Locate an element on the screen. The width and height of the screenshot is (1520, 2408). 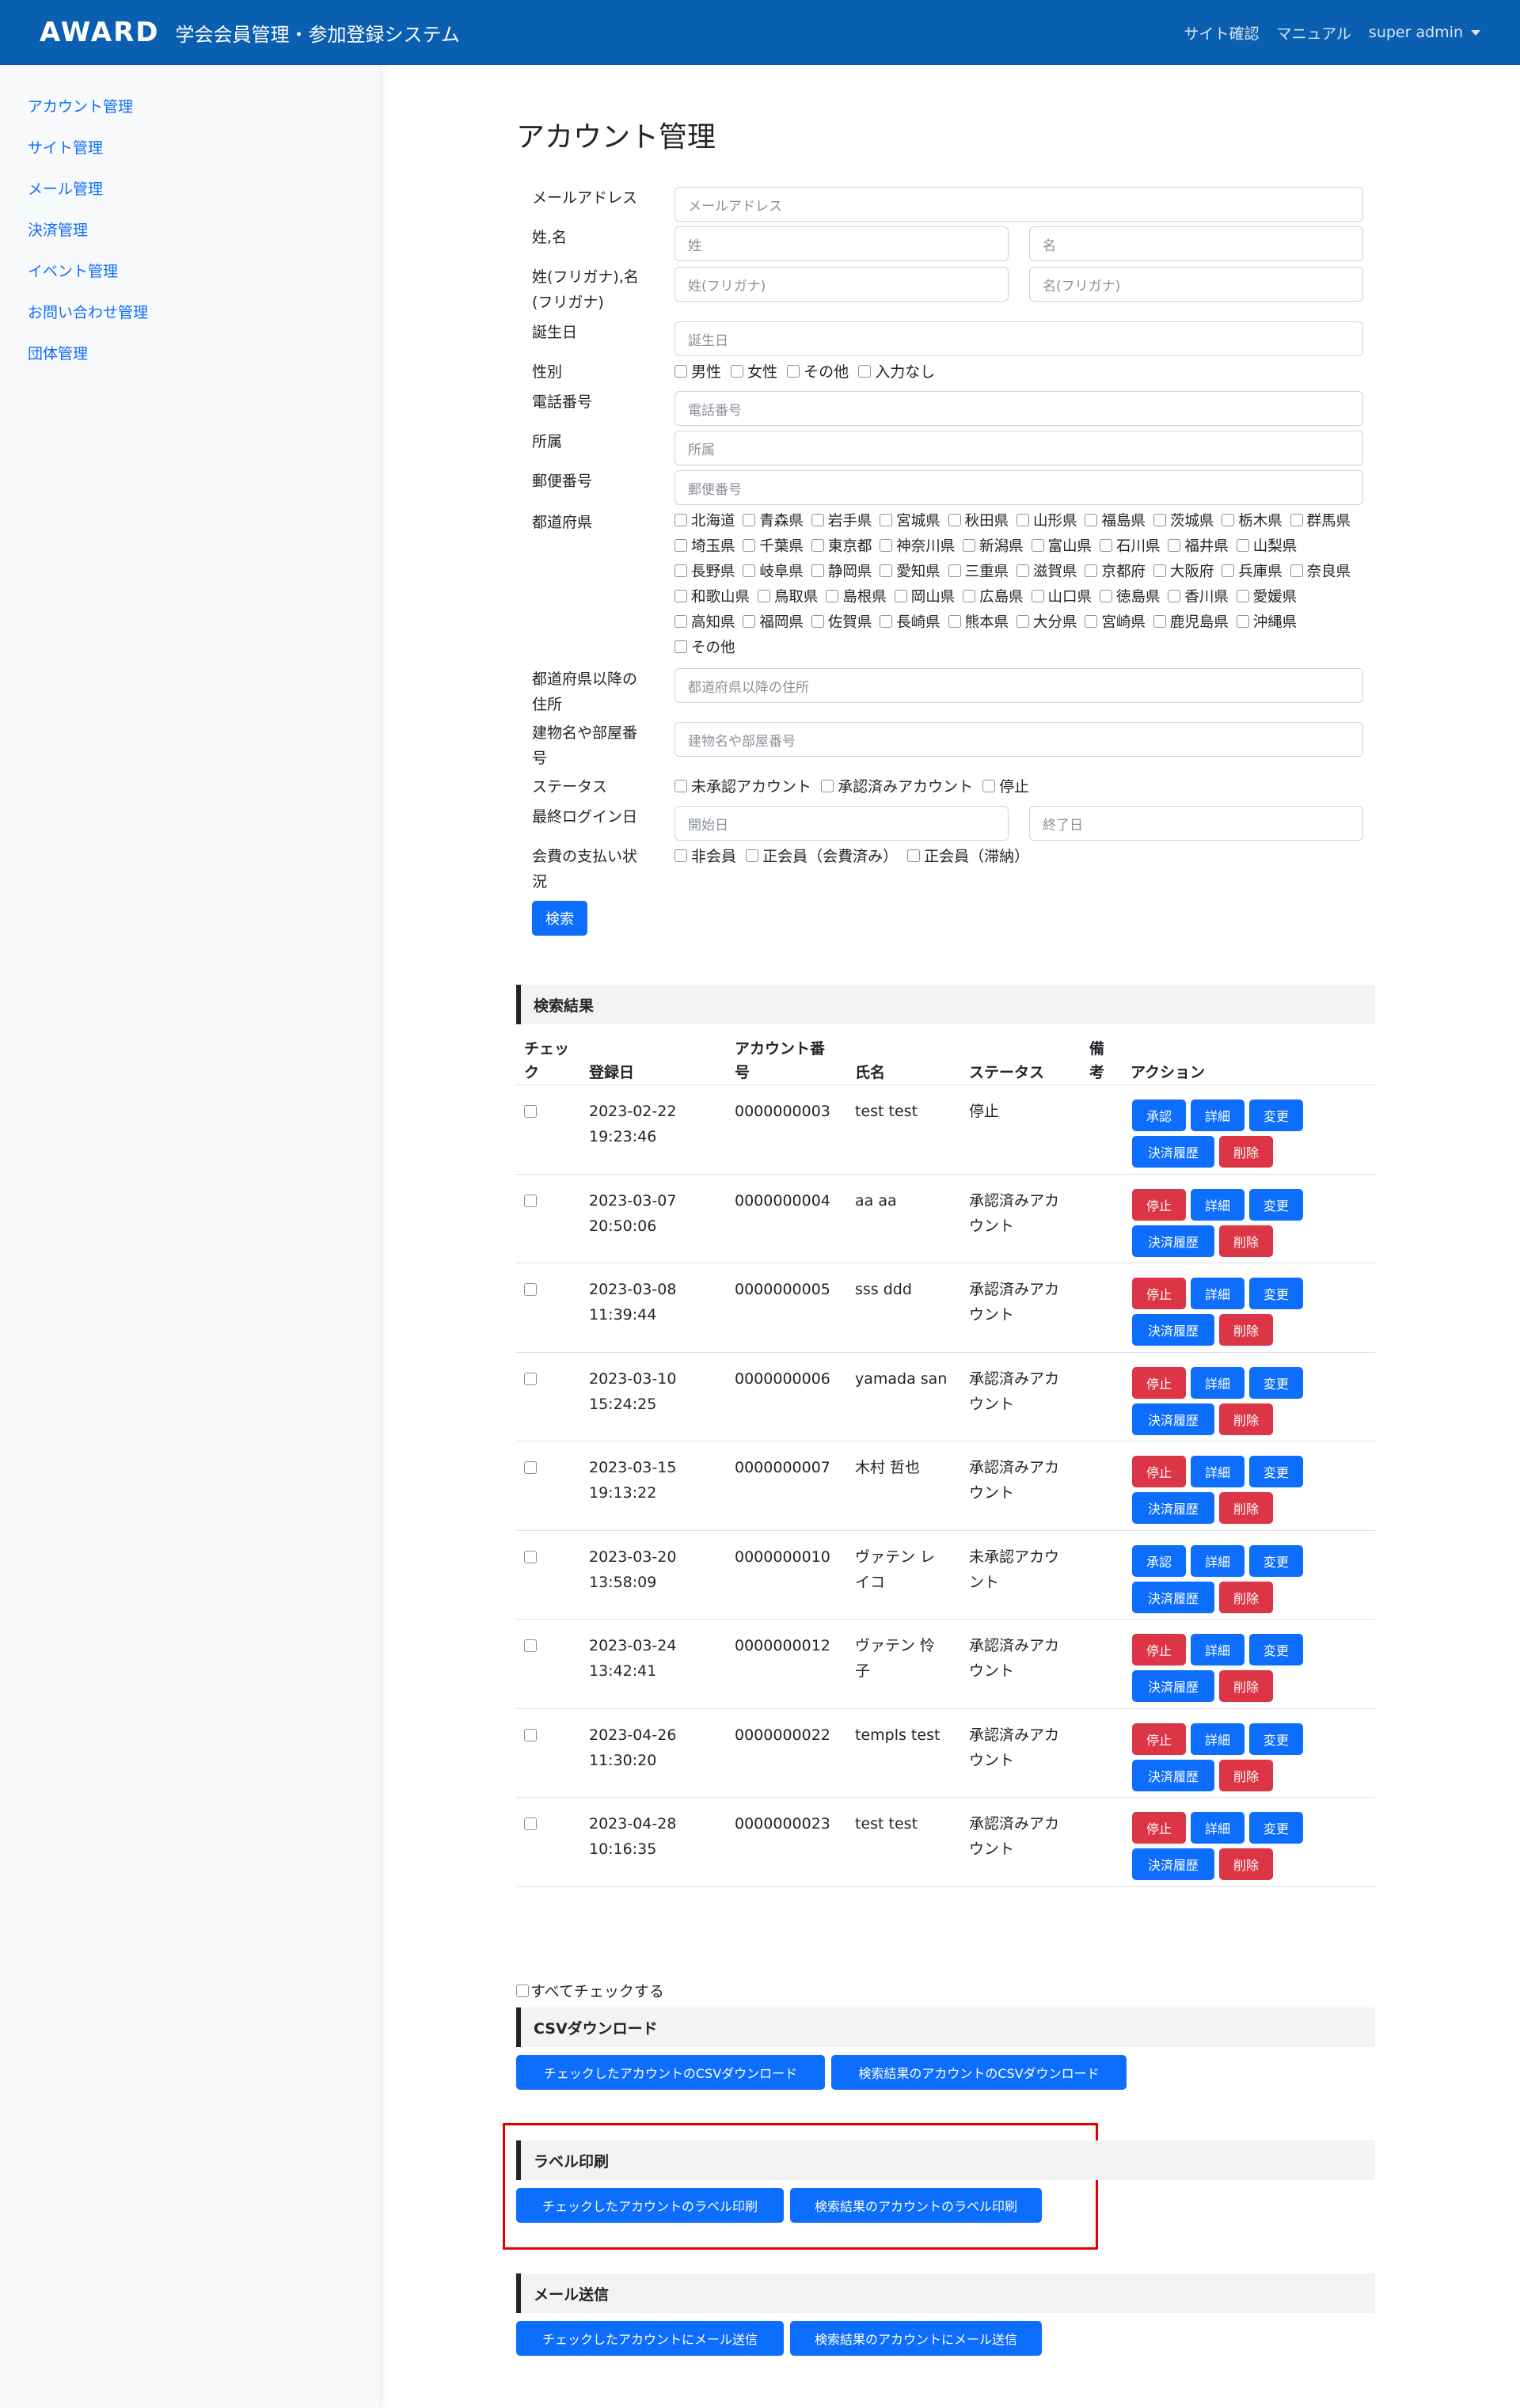
email-input: メールアドレス is located at coordinates (1018, 204).